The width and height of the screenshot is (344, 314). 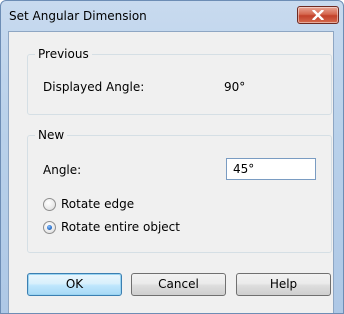 What do you see at coordinates (63, 54) in the screenshot?
I see `previous-group-legend: Previous` at bounding box center [63, 54].